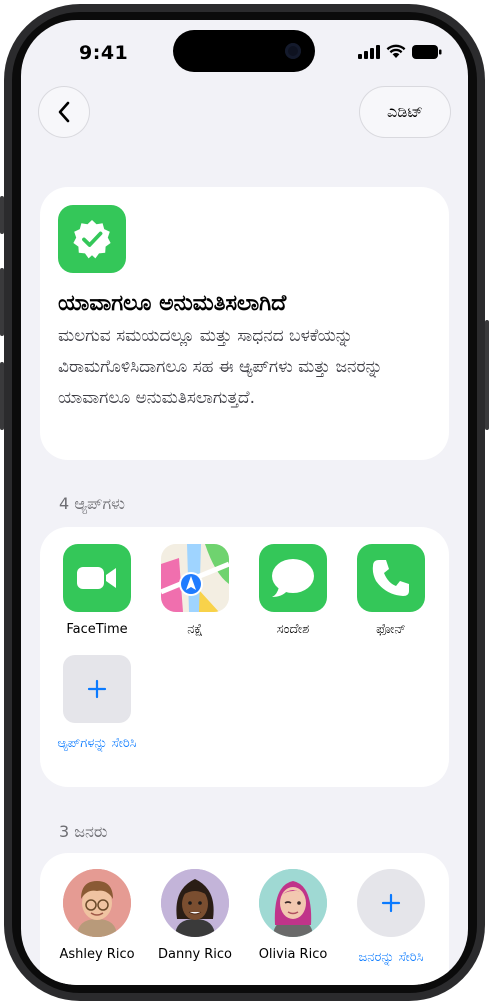  What do you see at coordinates (487, 375) in the screenshot?
I see `power-button` at bounding box center [487, 375].